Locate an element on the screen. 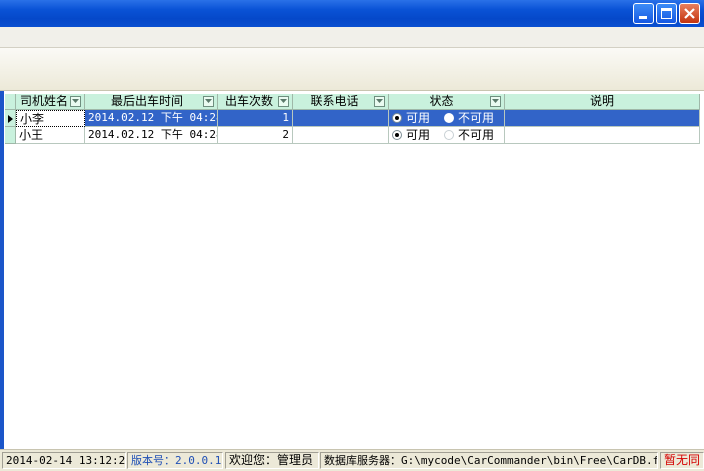 The image size is (704, 471). current-row-arrow-icon is located at coordinates (10, 119).